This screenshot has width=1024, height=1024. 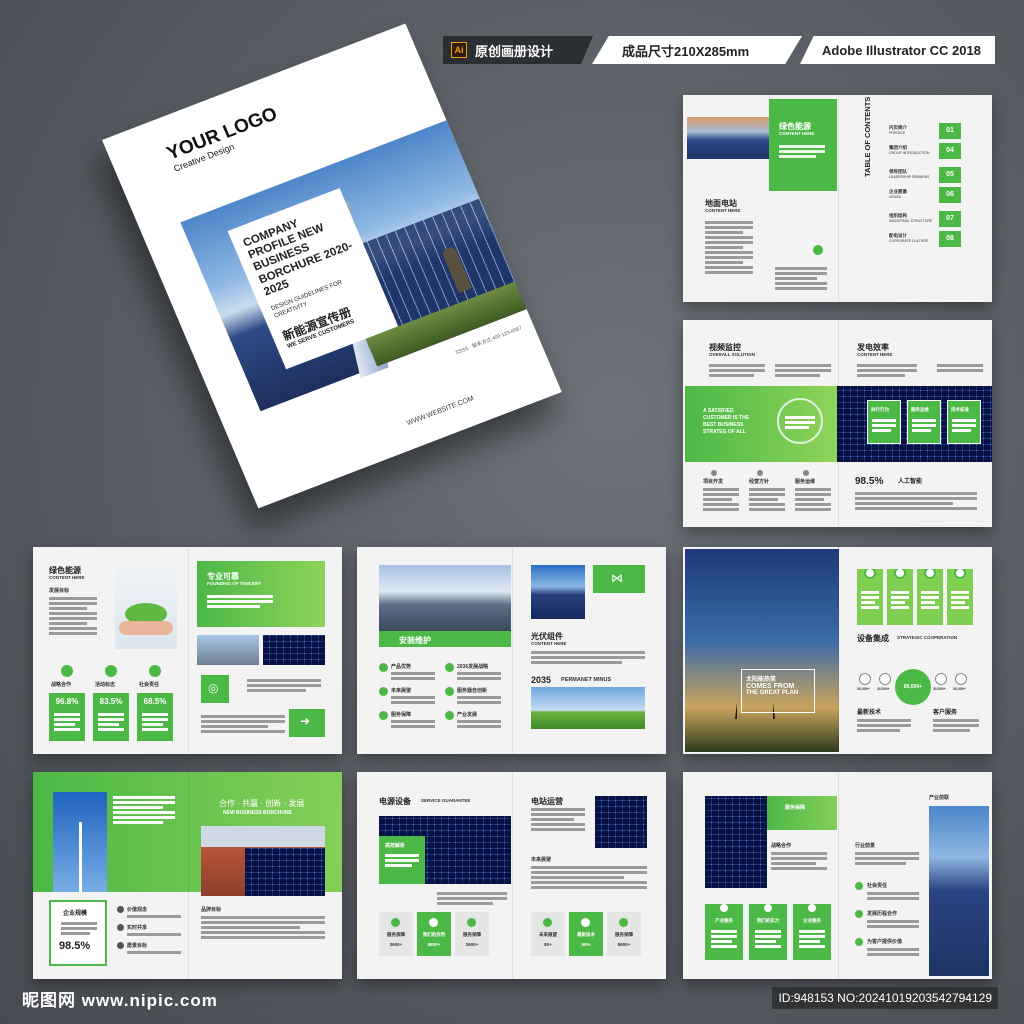 I want to click on s8-tile: 产业服务, so click(x=724, y=932).